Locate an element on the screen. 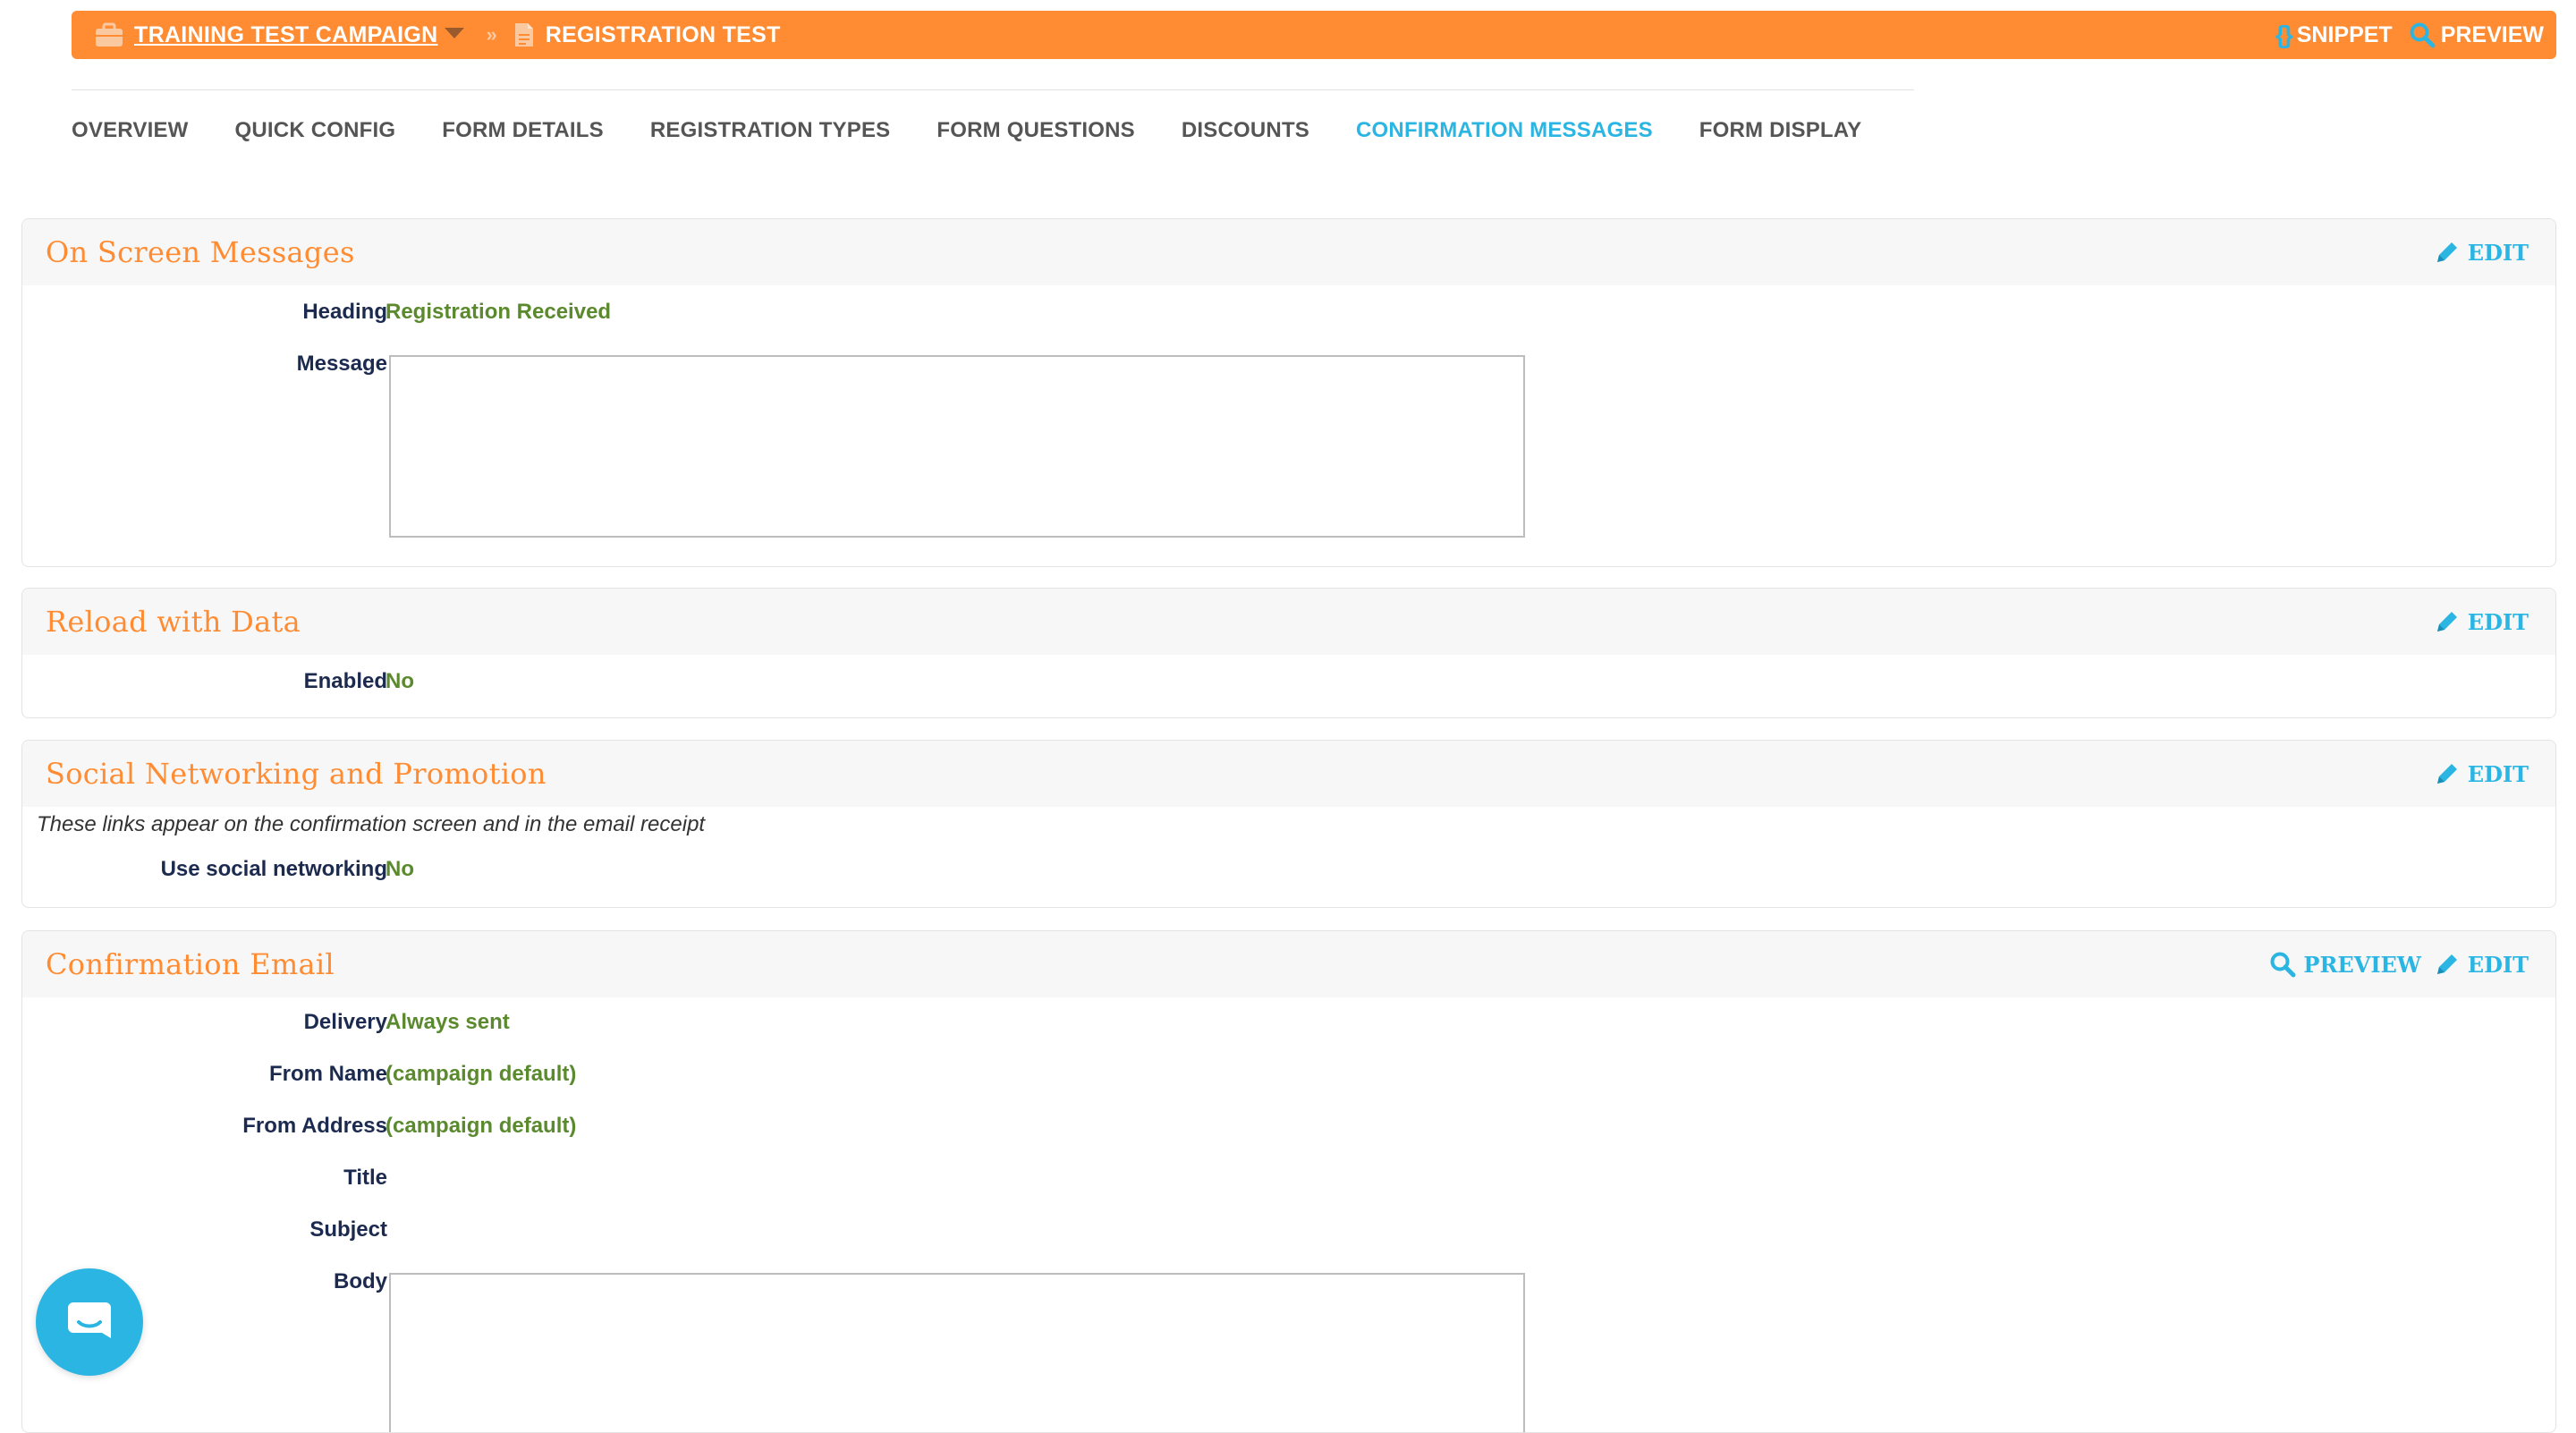 The width and height of the screenshot is (2576, 1433). tab-overview: OVERVIEW is located at coordinates (130, 130).